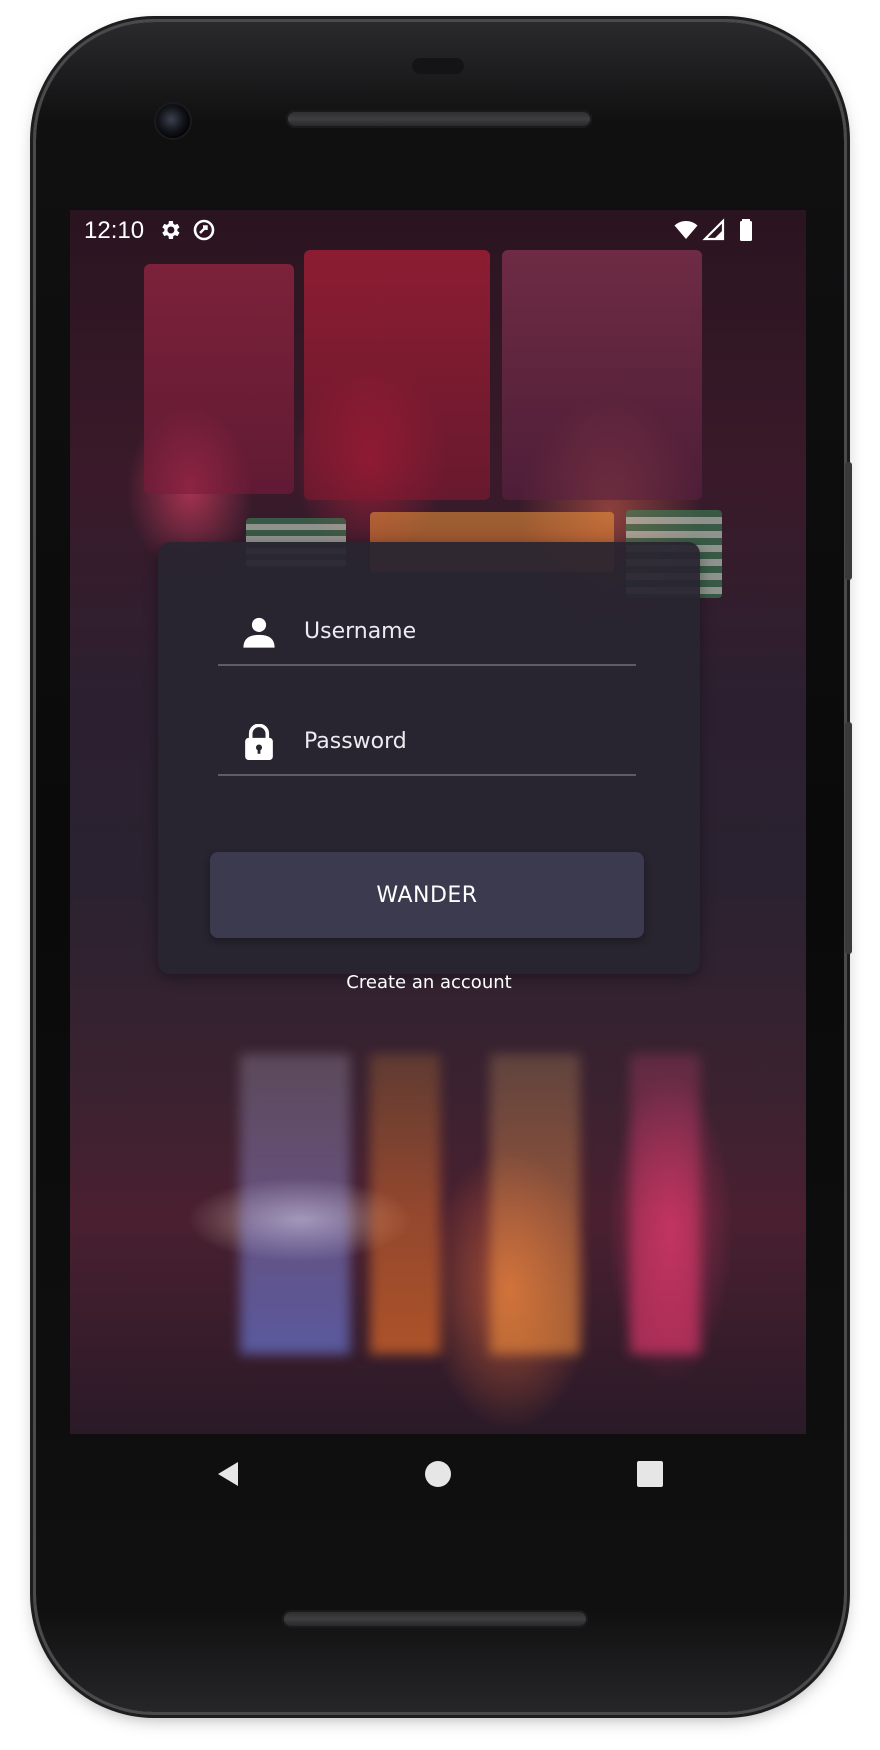 Image resolution: width=880 pixels, height=1750 pixels. Describe the element at coordinates (259, 632) in the screenshot. I see `person-icon` at that location.